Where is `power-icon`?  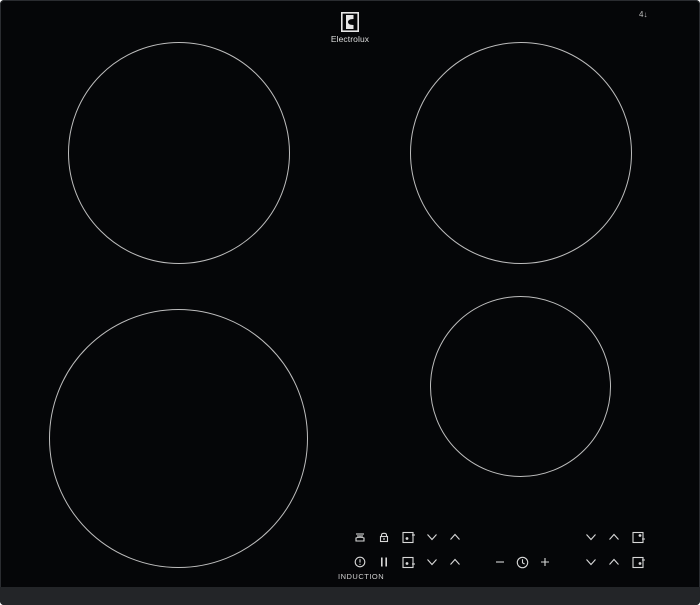 power-icon is located at coordinates (360, 562).